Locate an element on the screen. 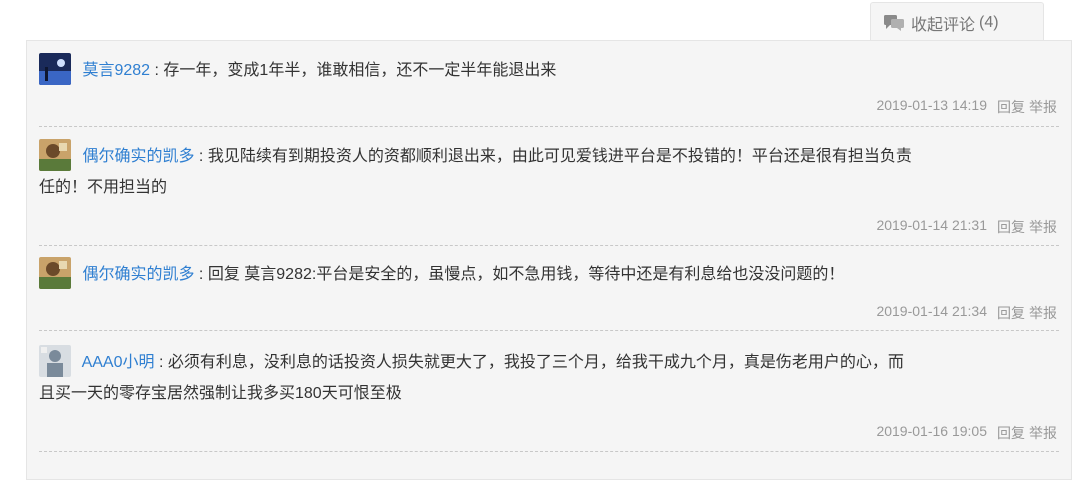 The height and width of the screenshot is (480, 1080). comment-meta: 2019-01-14 21:31 回复 举报 is located at coordinates (966, 227).